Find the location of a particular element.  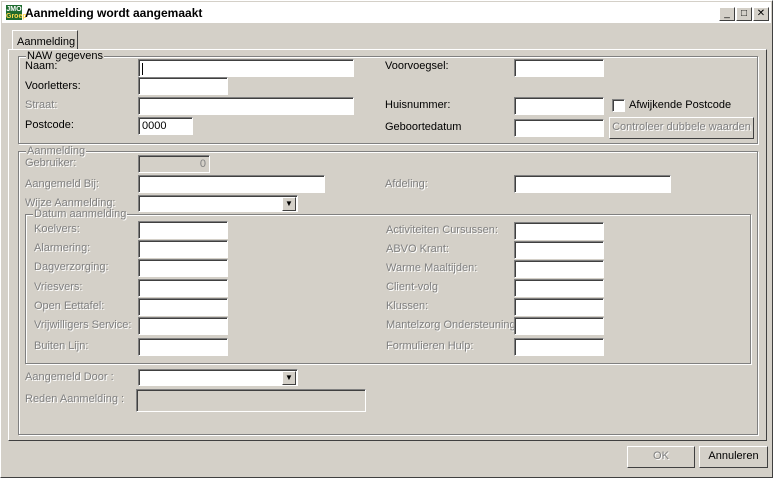

voorvoegsel-input is located at coordinates (559, 68).